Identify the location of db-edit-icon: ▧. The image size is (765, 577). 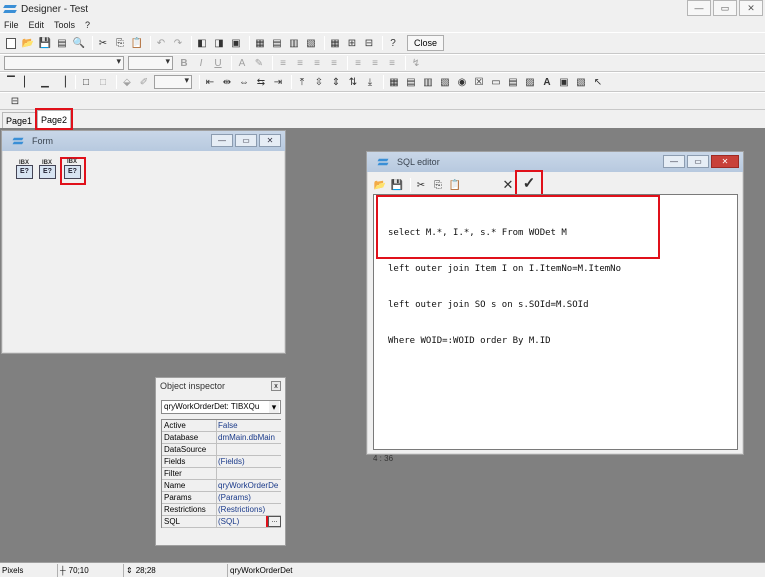
(445, 82).